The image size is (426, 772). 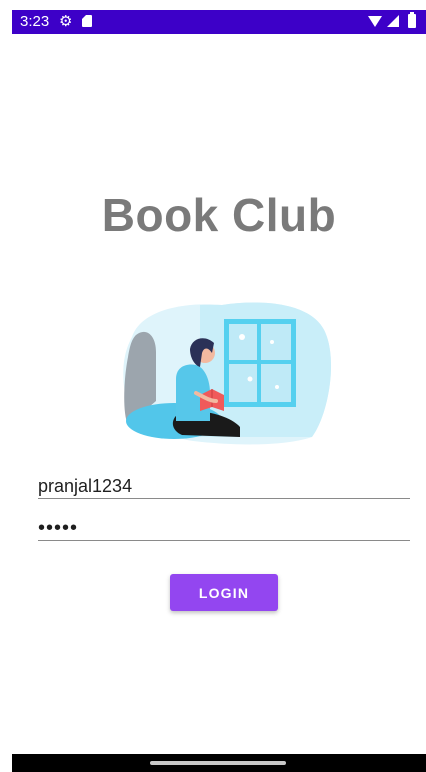 I want to click on username-underline, so click(x=224, y=498).